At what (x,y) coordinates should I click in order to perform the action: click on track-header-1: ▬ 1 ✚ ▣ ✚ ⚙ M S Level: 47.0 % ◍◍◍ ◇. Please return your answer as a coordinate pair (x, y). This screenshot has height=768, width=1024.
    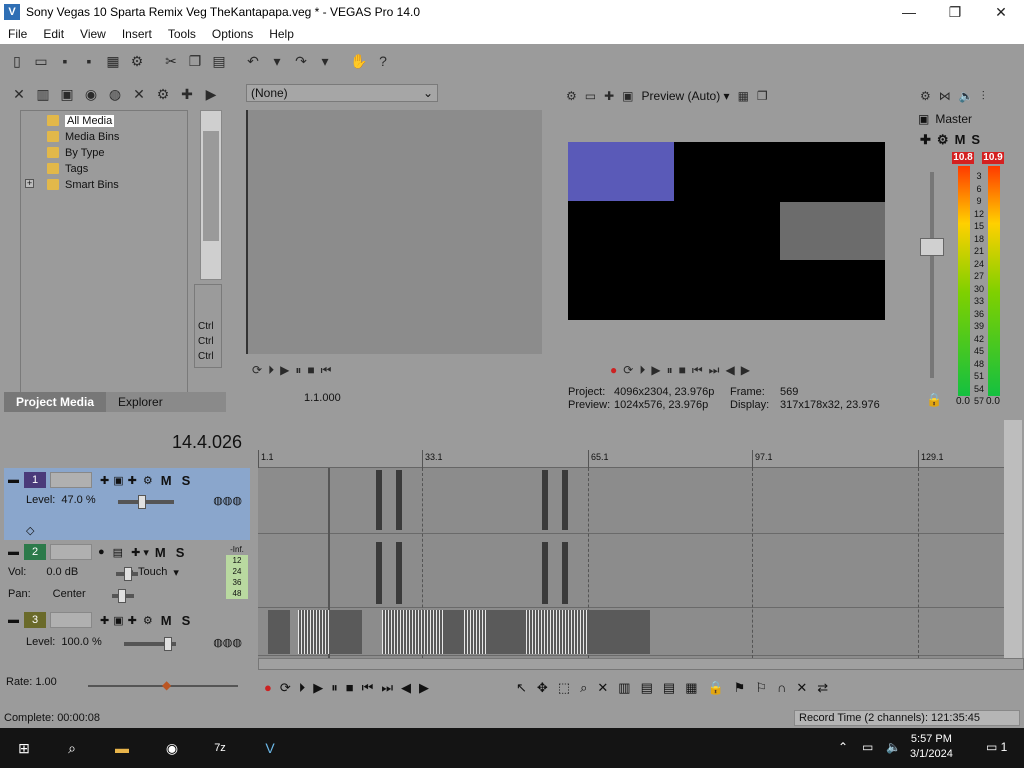
    Looking at the image, I should click on (127, 504).